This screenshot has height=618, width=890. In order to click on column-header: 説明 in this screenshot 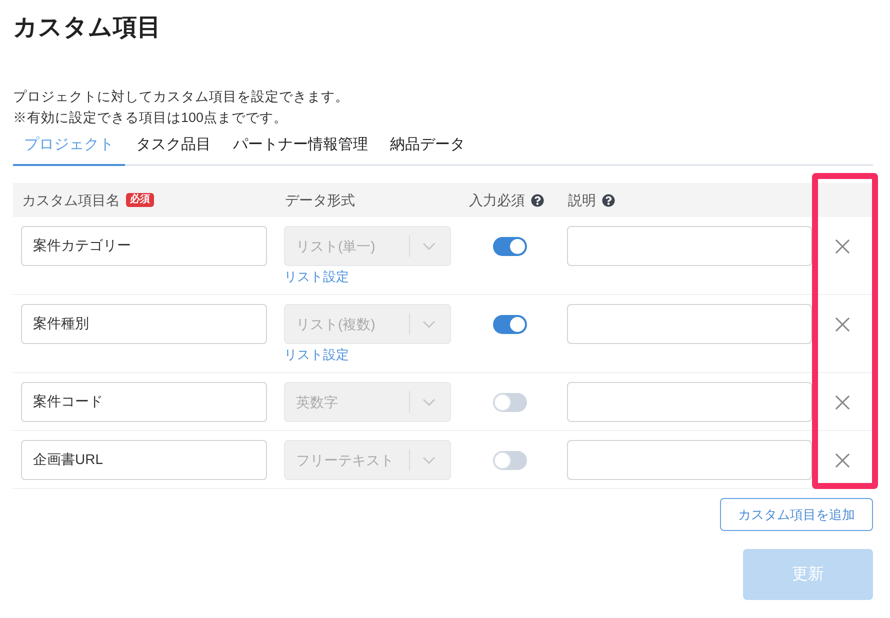, I will do `click(582, 200)`.